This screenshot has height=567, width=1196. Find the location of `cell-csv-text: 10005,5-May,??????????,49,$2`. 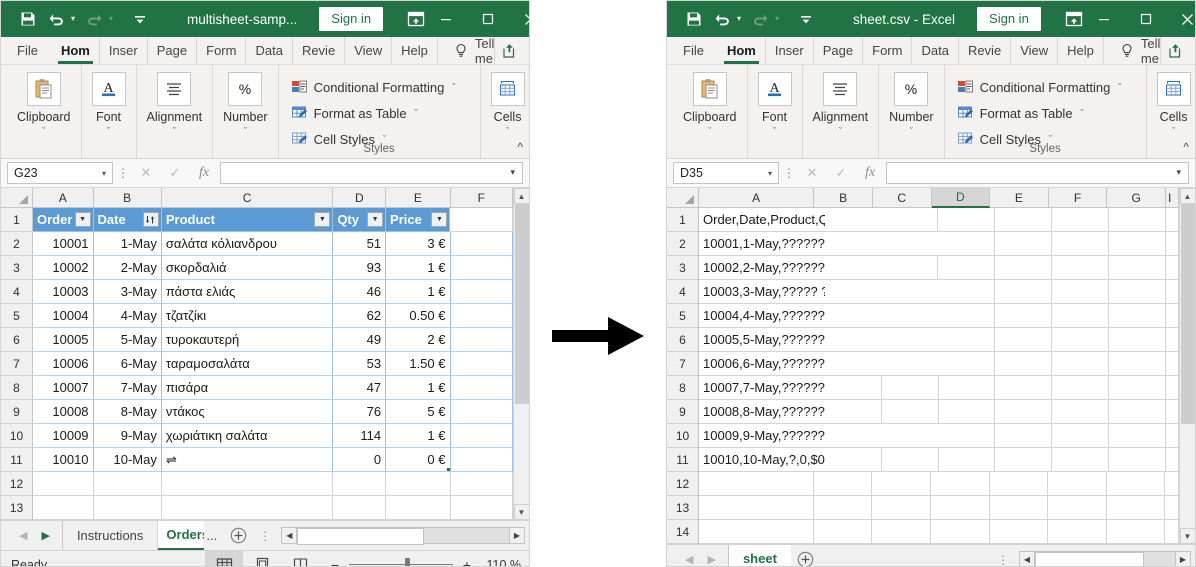

cell-csv-text: 10005,5-May,??????????,49,$2 is located at coordinates (794, 340).